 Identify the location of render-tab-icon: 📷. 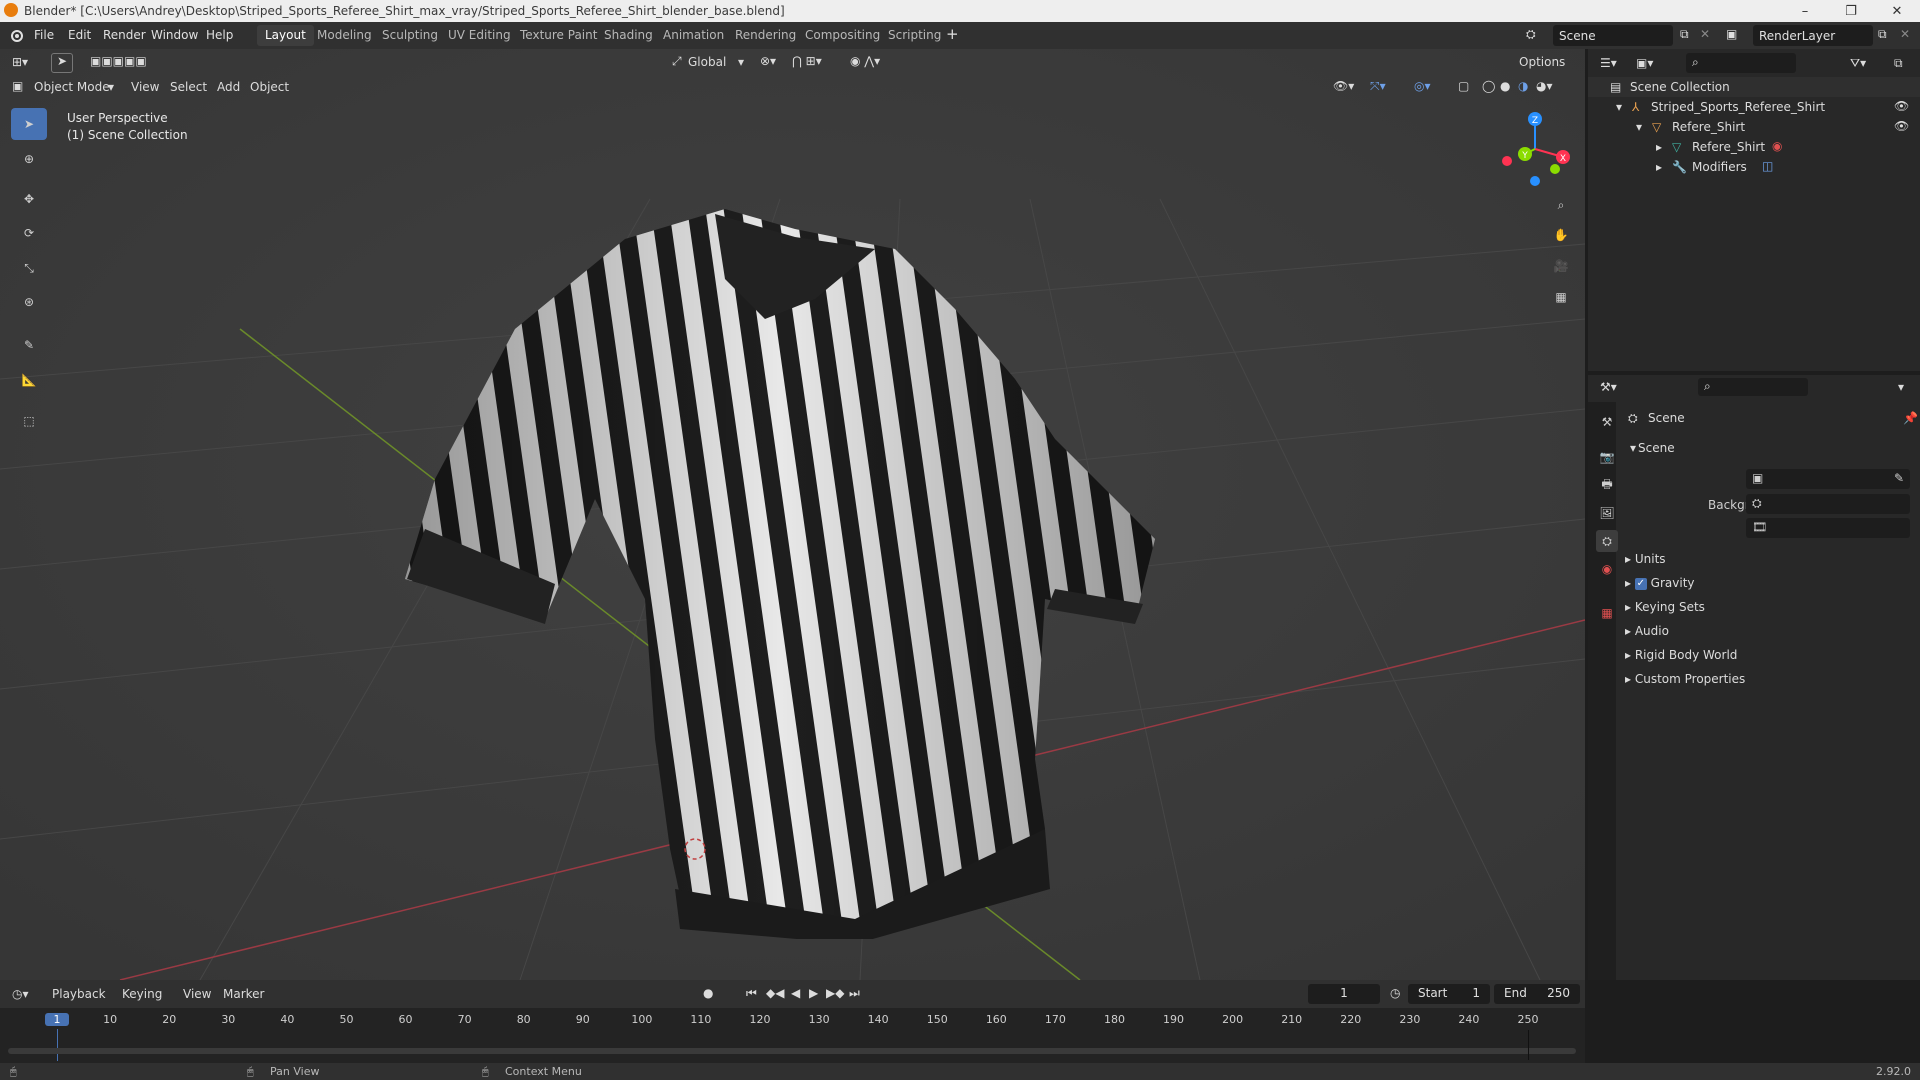
(1607, 457).